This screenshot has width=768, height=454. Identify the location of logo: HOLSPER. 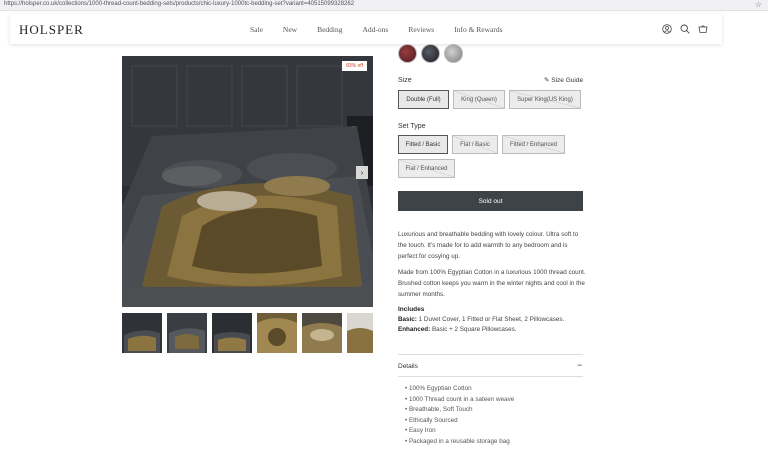
(51, 30).